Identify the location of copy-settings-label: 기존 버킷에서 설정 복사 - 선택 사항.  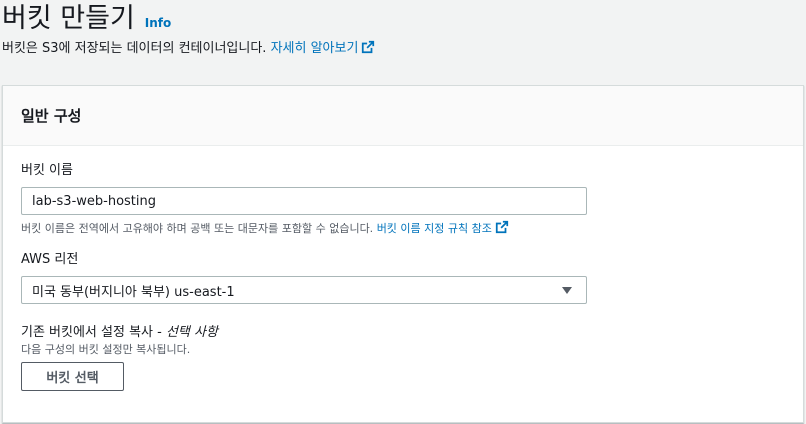
(412, 333).